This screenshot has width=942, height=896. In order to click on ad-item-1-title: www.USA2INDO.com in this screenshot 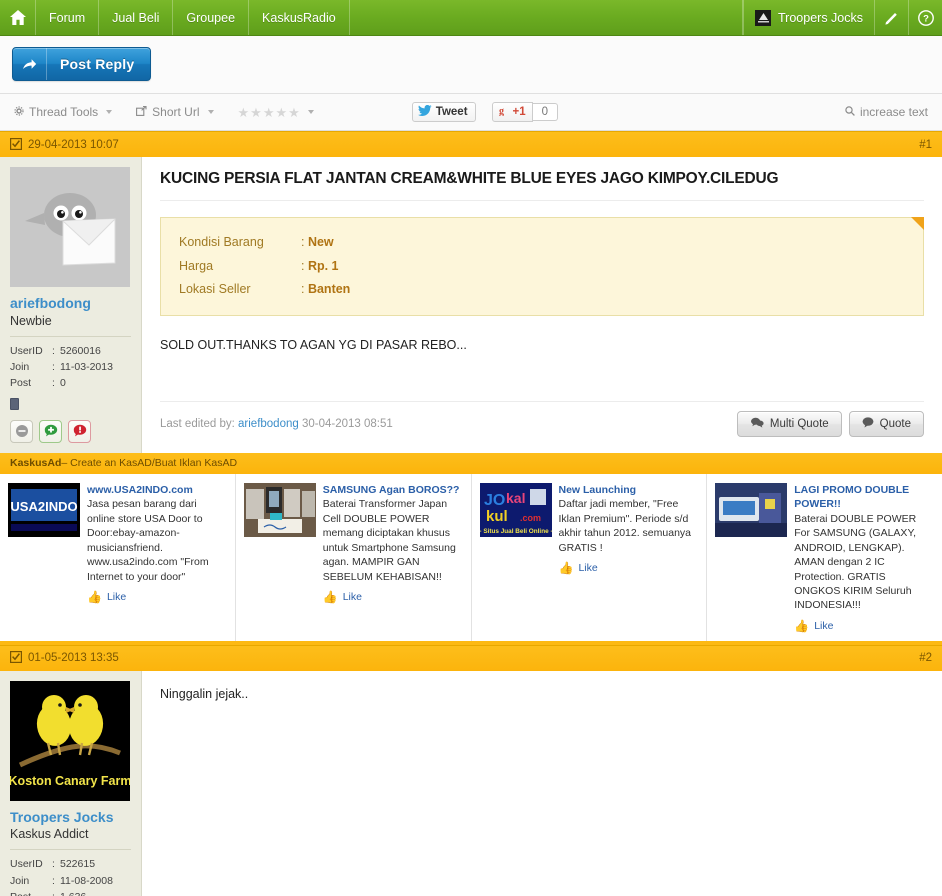, I will do `click(157, 490)`.